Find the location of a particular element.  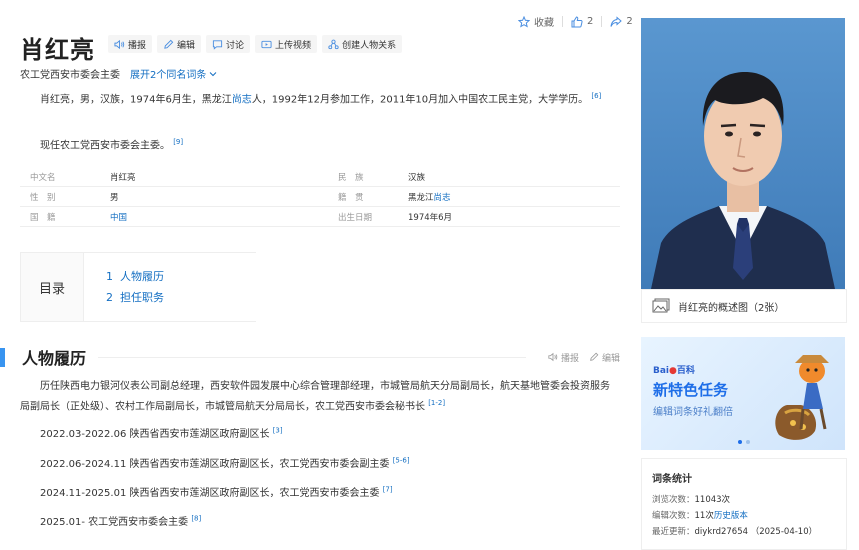

like-button: 2 is located at coordinates (582, 21).